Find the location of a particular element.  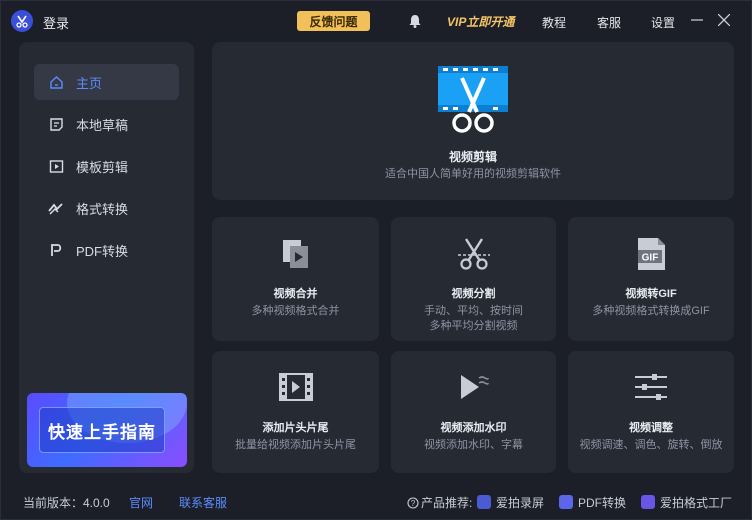

product-label: 爱拍录屏 is located at coordinates (520, 503).